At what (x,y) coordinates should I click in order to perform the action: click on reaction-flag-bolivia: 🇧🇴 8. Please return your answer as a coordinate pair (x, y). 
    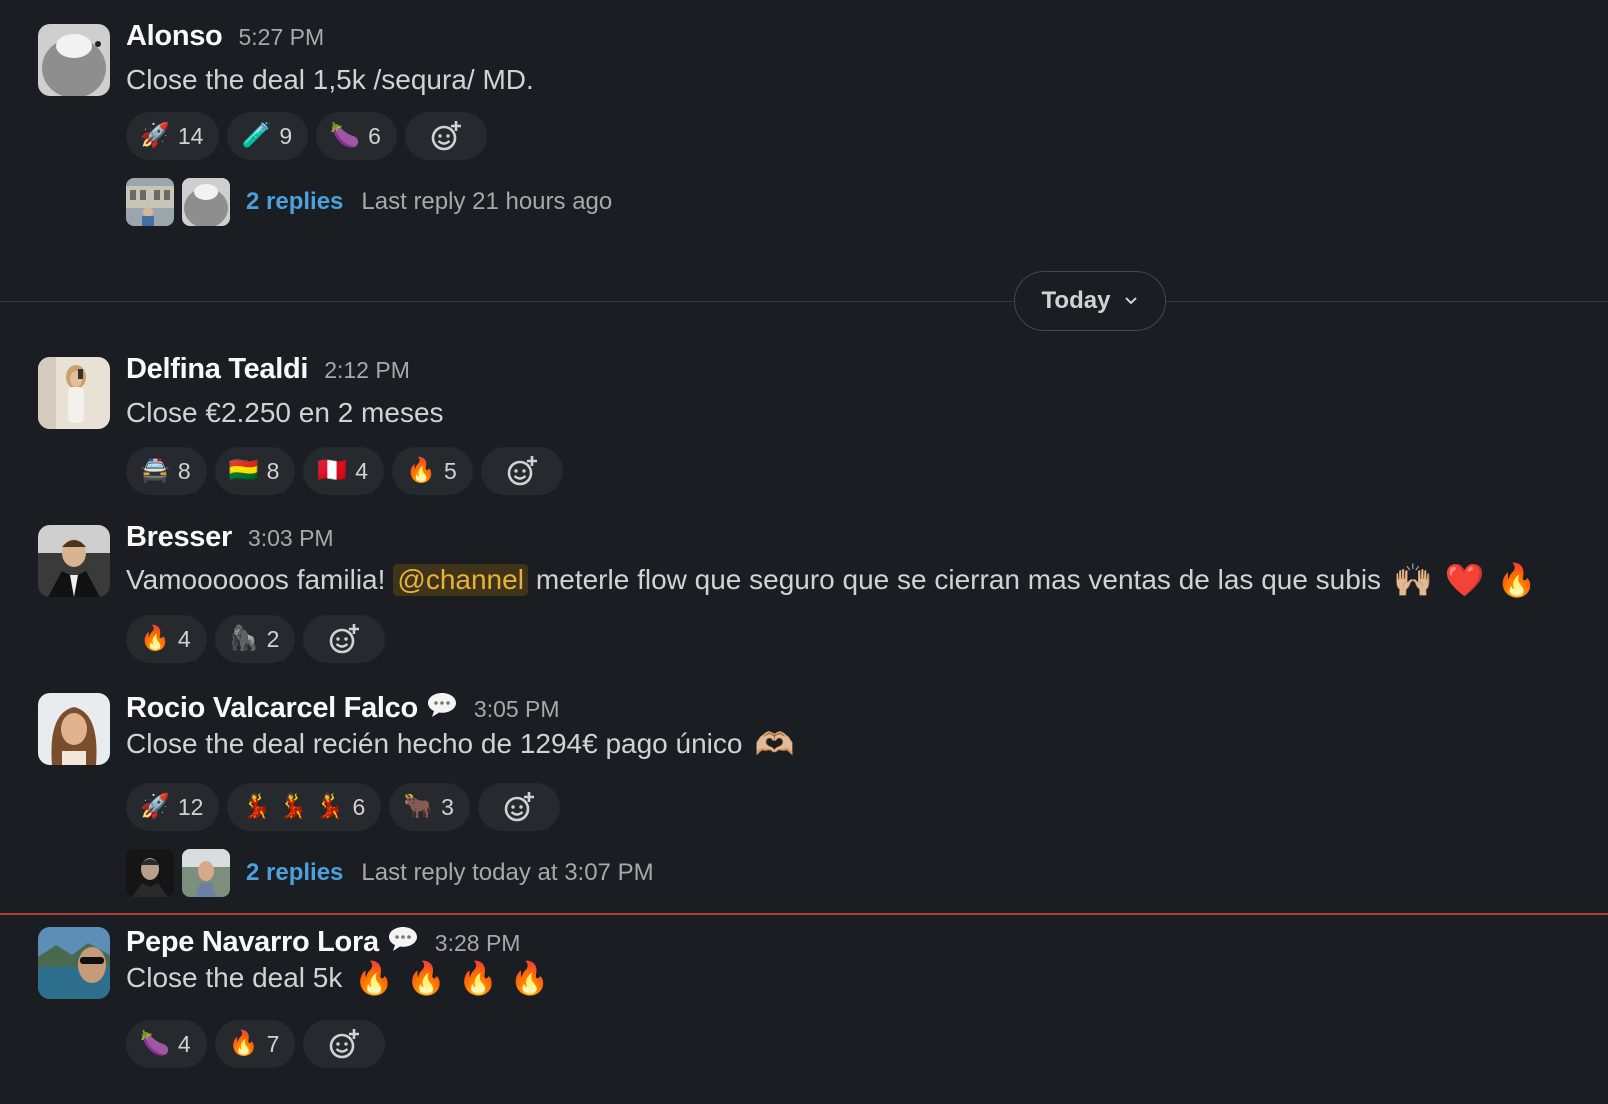
    Looking at the image, I should click on (255, 471).